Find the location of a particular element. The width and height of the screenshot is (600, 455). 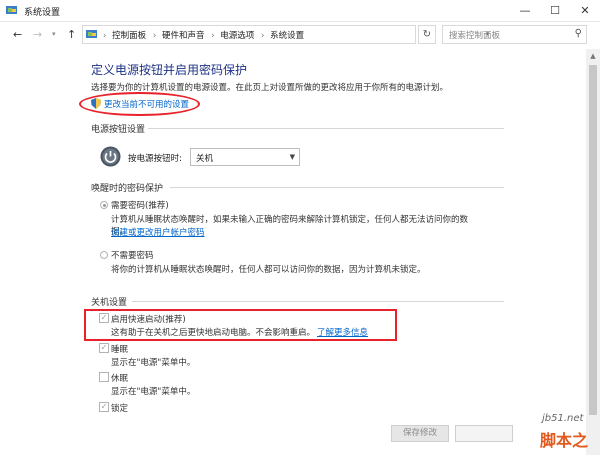

watermark-site: jb51.net is located at coordinates (563, 418).